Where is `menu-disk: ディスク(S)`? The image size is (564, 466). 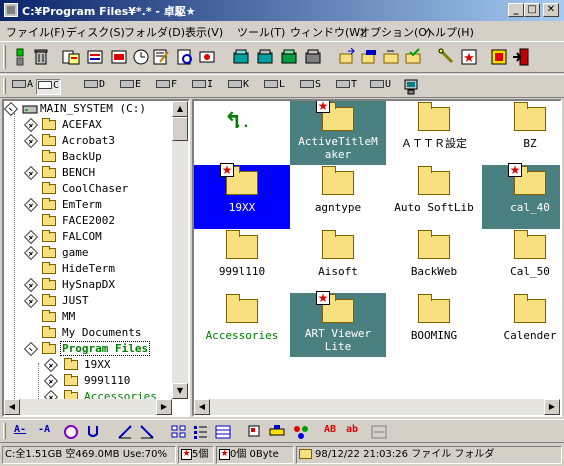 menu-disk: ディスク(S) is located at coordinates (95, 32).